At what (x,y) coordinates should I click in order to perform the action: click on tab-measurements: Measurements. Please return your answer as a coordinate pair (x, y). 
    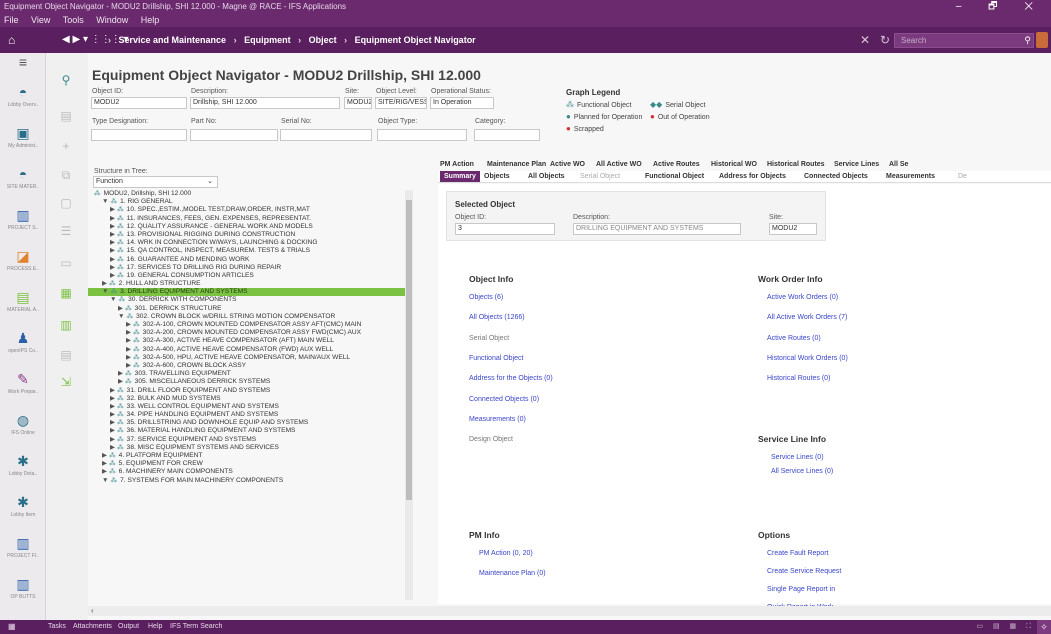
    Looking at the image, I should click on (910, 176).